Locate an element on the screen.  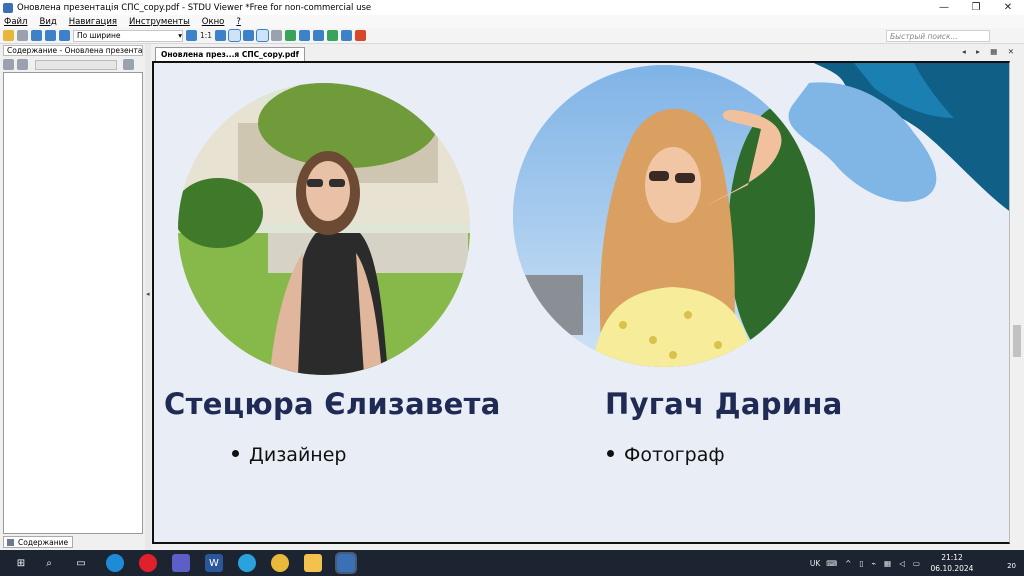
stdu-app-icon is located at coordinates (8, 7).